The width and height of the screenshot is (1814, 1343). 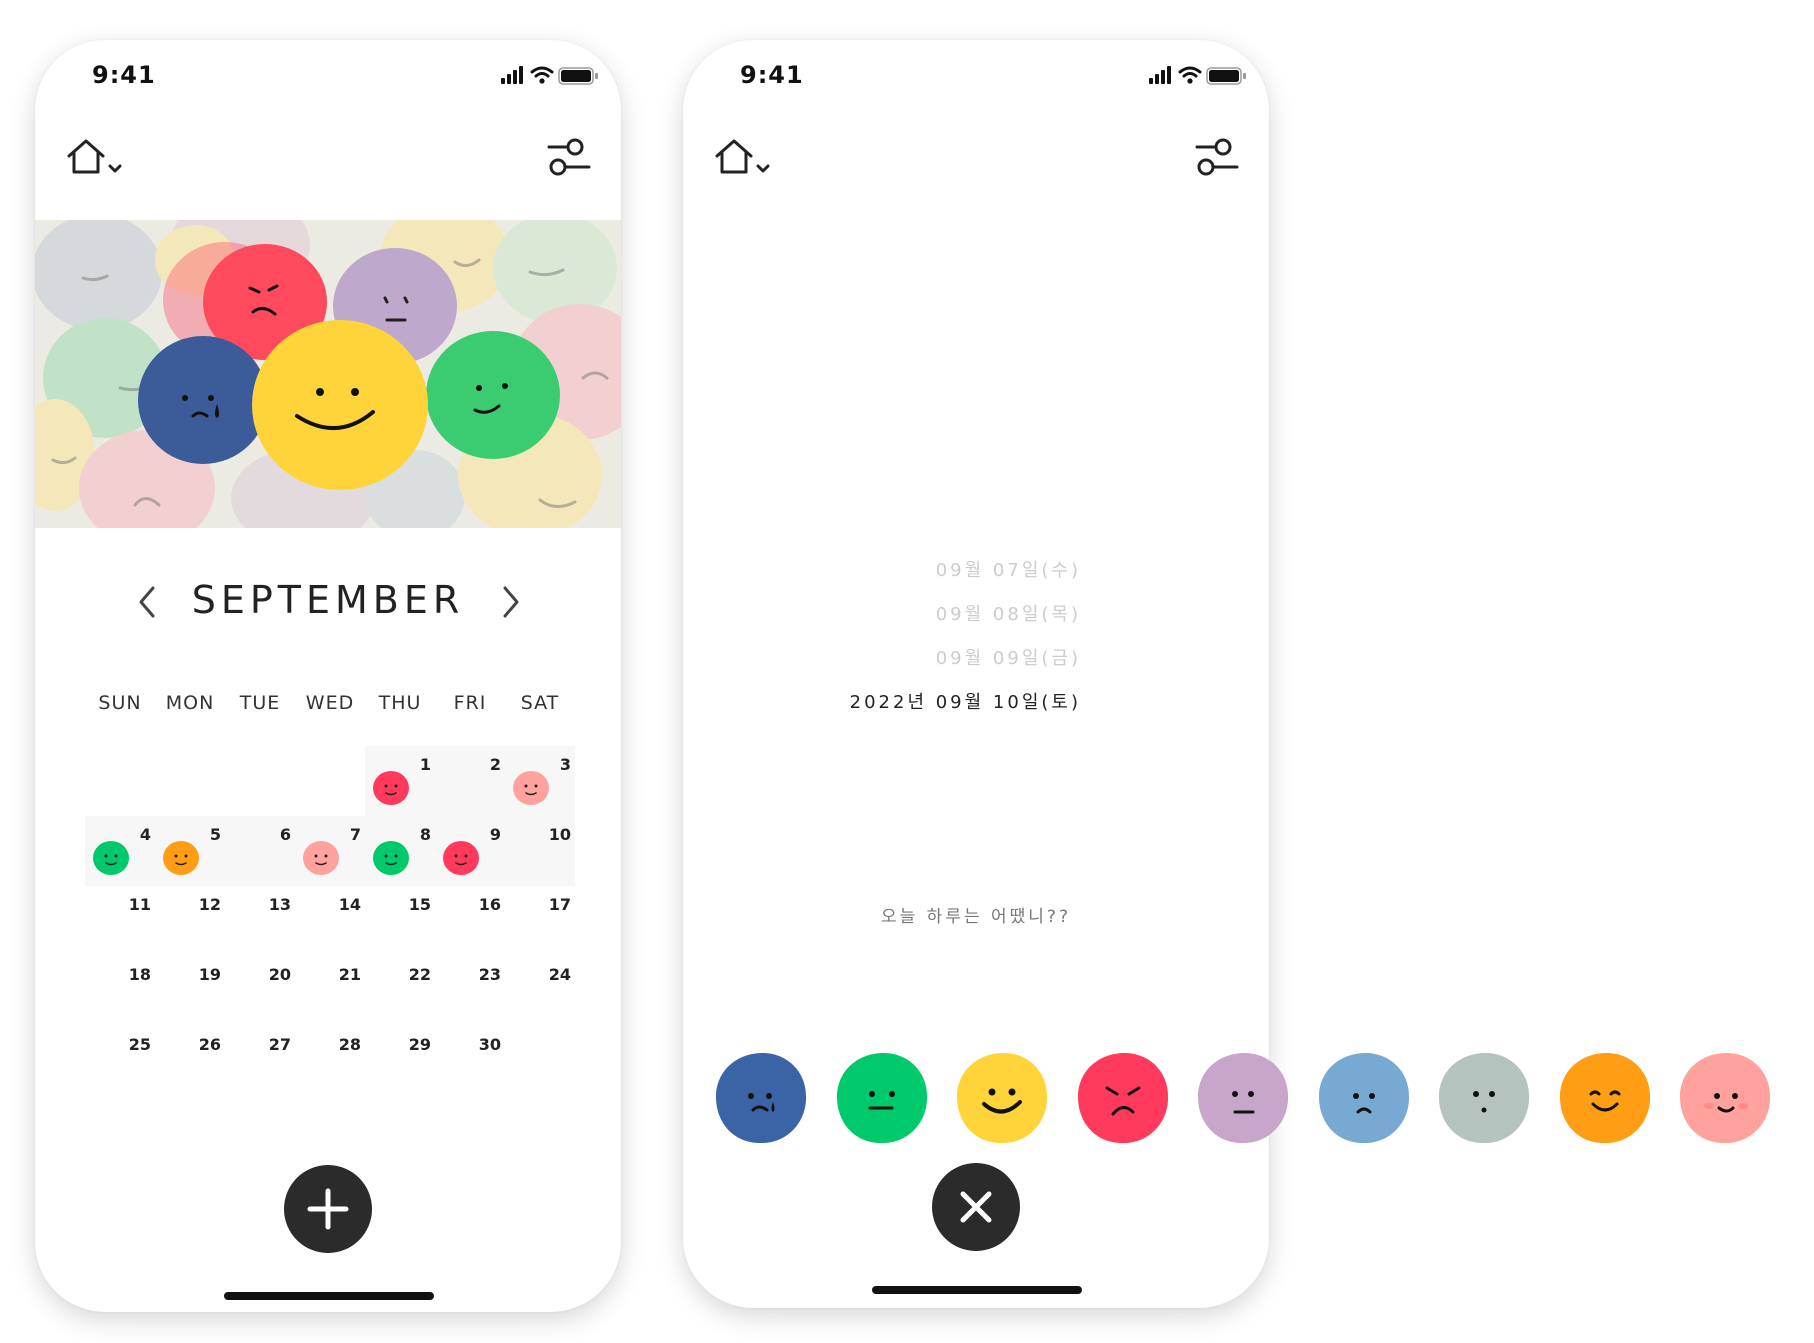 I want to click on calendar-day-cell: 30, so click(x=470, y=1061).